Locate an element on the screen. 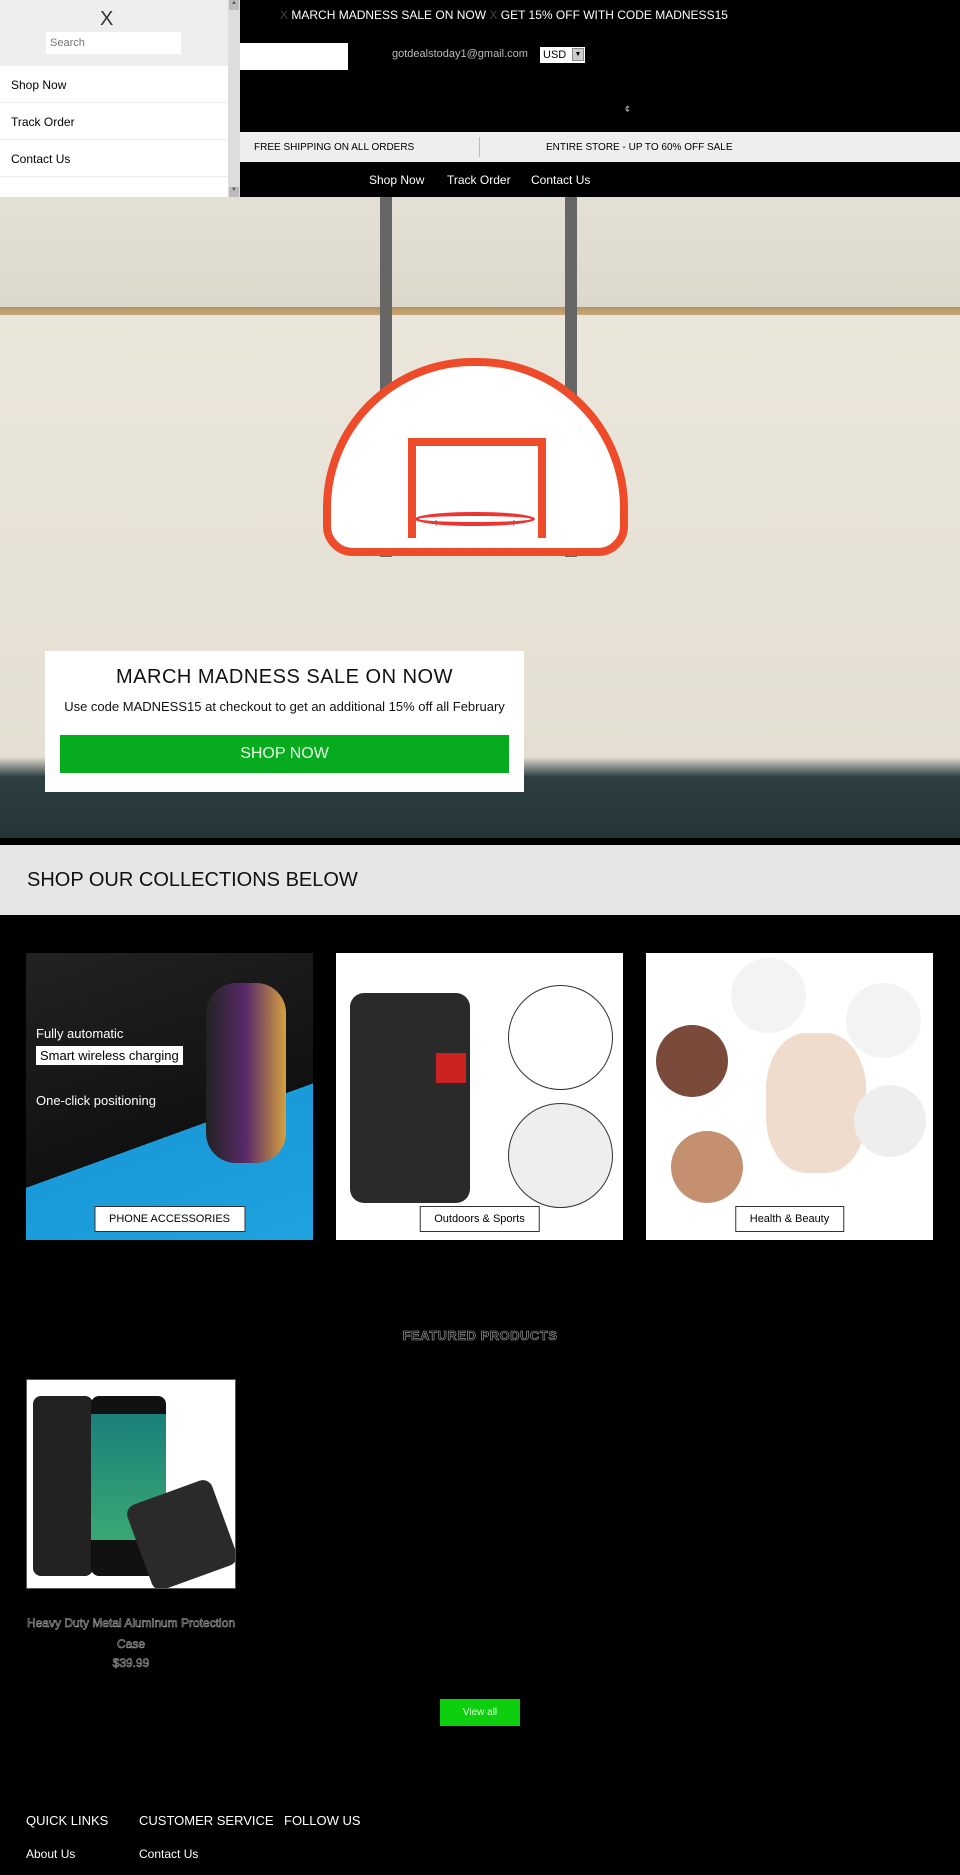 This screenshot has height=1875, width=960. hoop-rim is located at coordinates (475, 519).